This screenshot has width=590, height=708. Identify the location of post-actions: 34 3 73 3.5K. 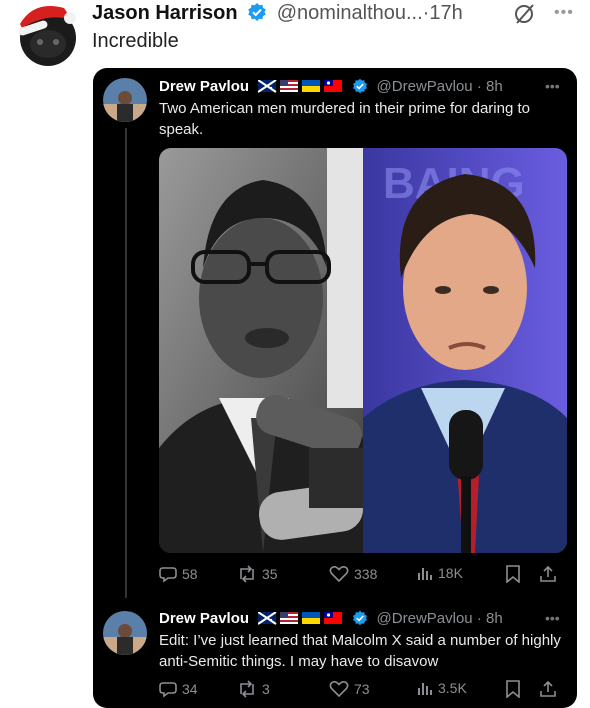
(364, 690).